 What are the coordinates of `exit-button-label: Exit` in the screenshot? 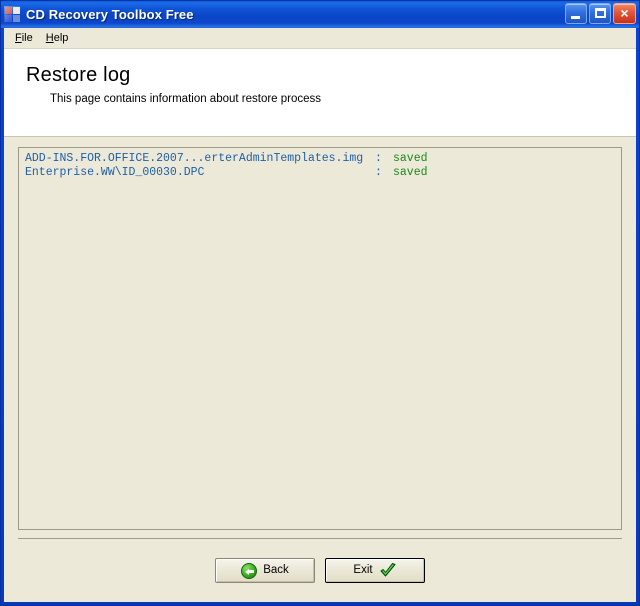 It's located at (363, 569).